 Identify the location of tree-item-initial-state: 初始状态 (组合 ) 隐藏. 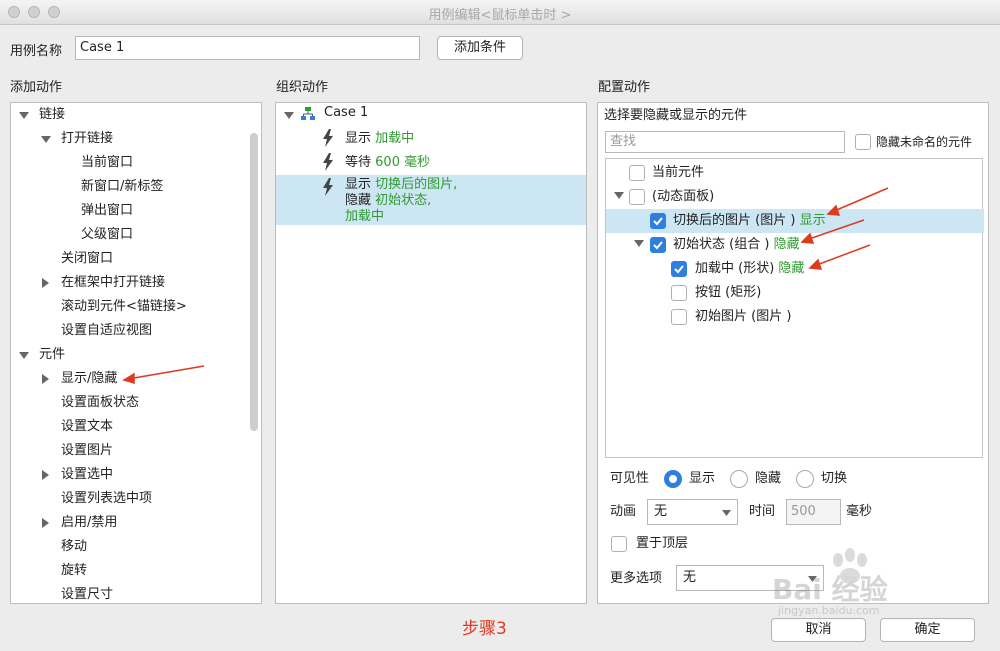
(736, 245).